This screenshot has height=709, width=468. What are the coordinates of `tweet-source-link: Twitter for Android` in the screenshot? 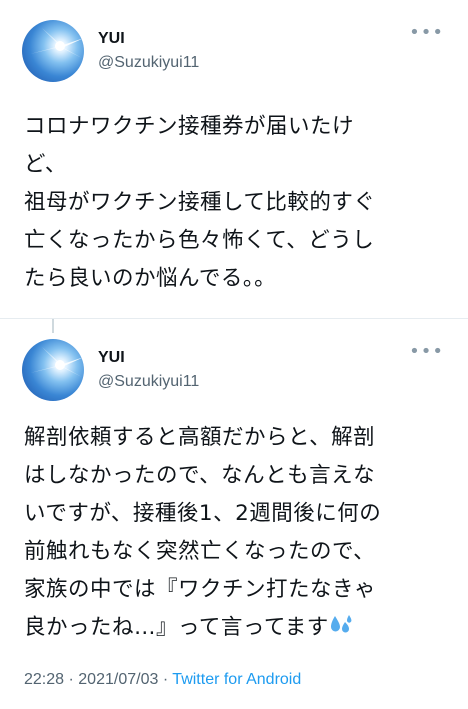 It's located at (236, 679).